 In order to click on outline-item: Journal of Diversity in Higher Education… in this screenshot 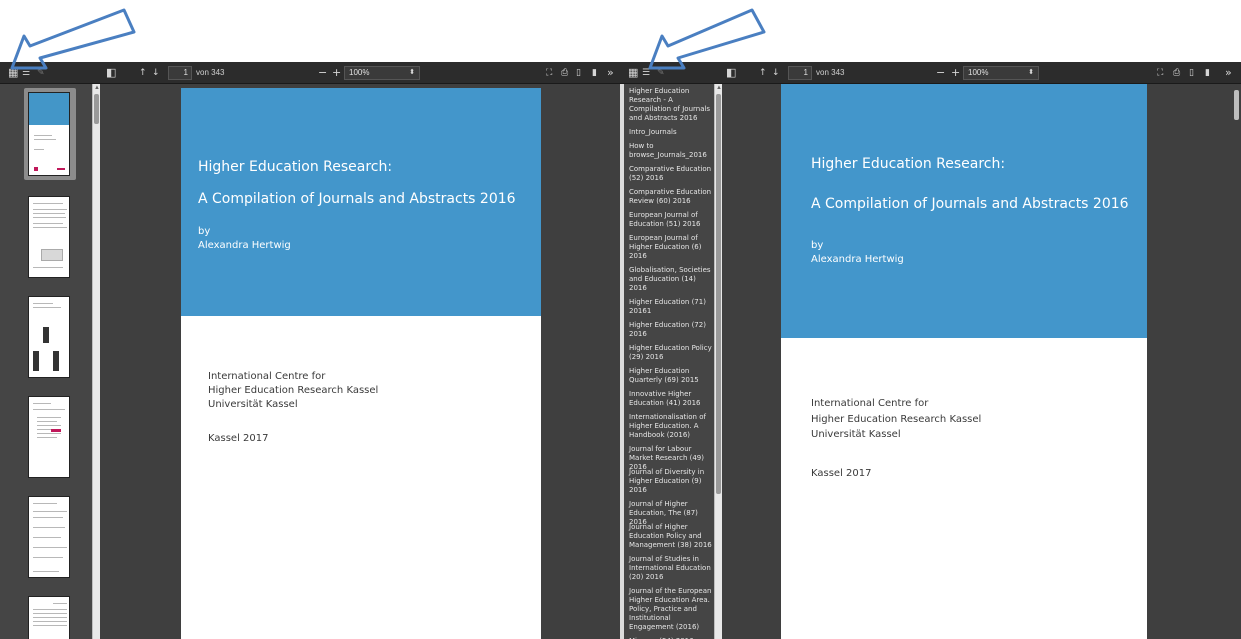, I will do `click(671, 481)`.